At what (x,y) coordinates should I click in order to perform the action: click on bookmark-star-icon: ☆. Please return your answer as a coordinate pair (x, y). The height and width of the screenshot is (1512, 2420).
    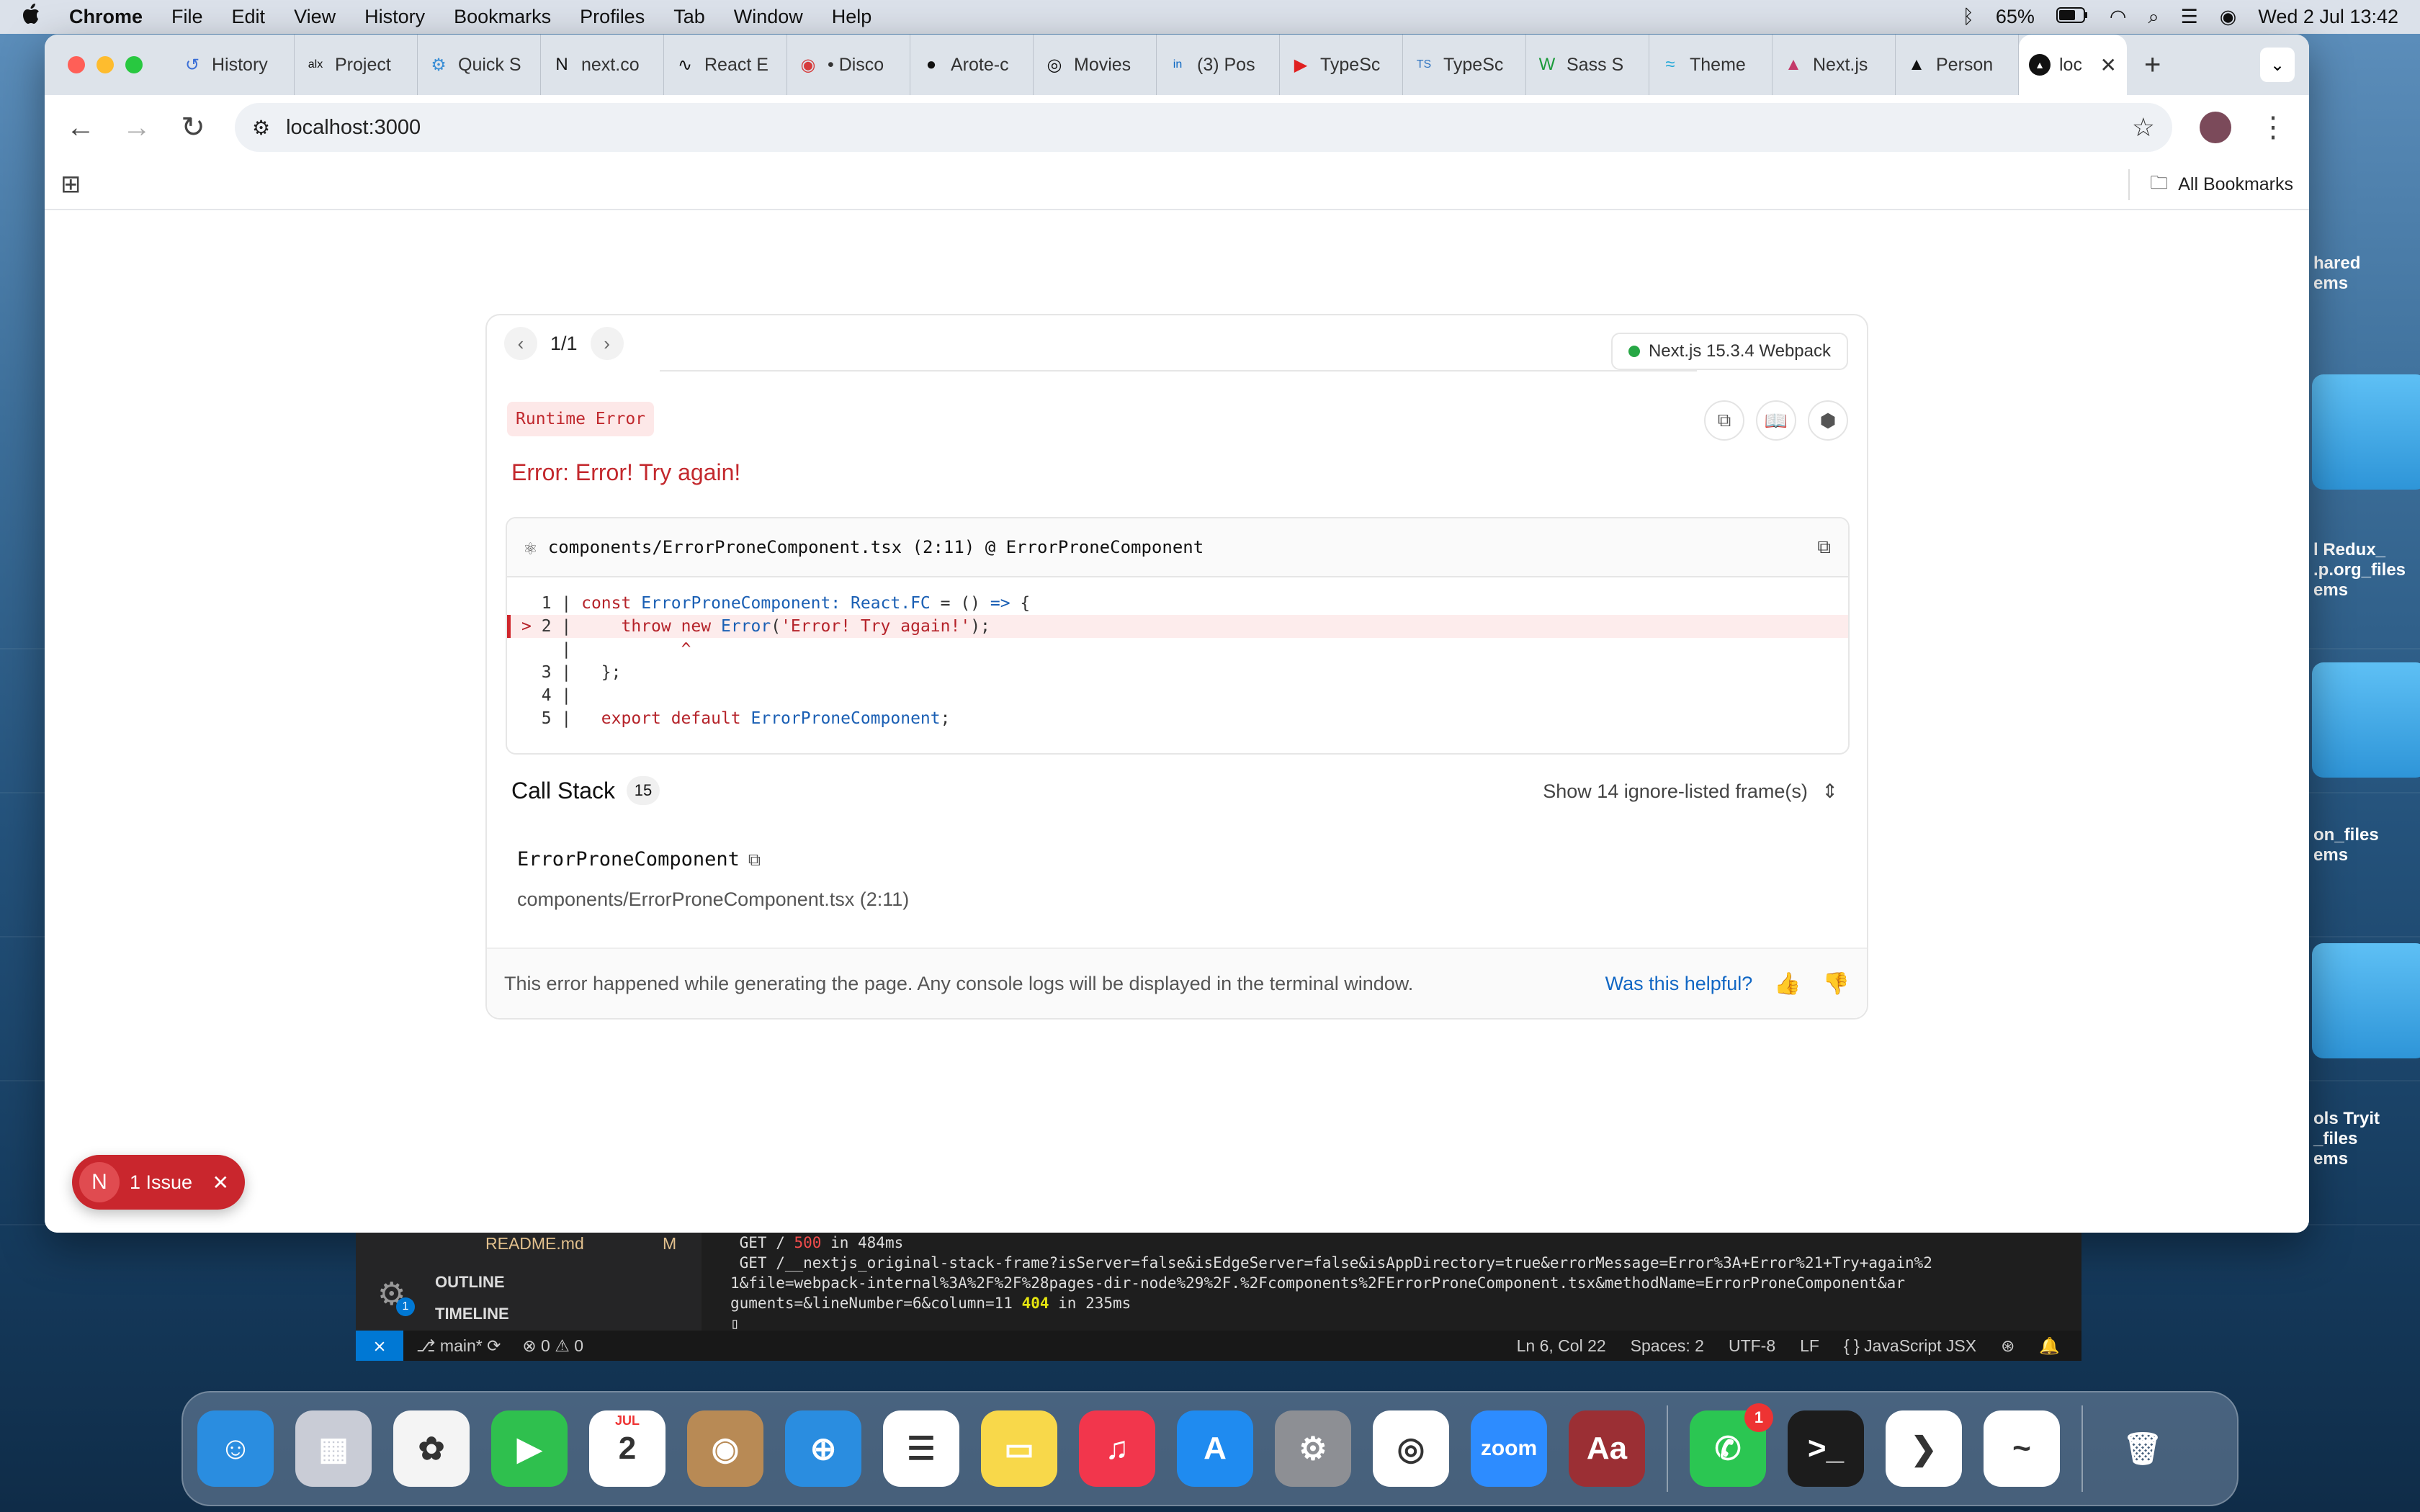
    Looking at the image, I should click on (2143, 127).